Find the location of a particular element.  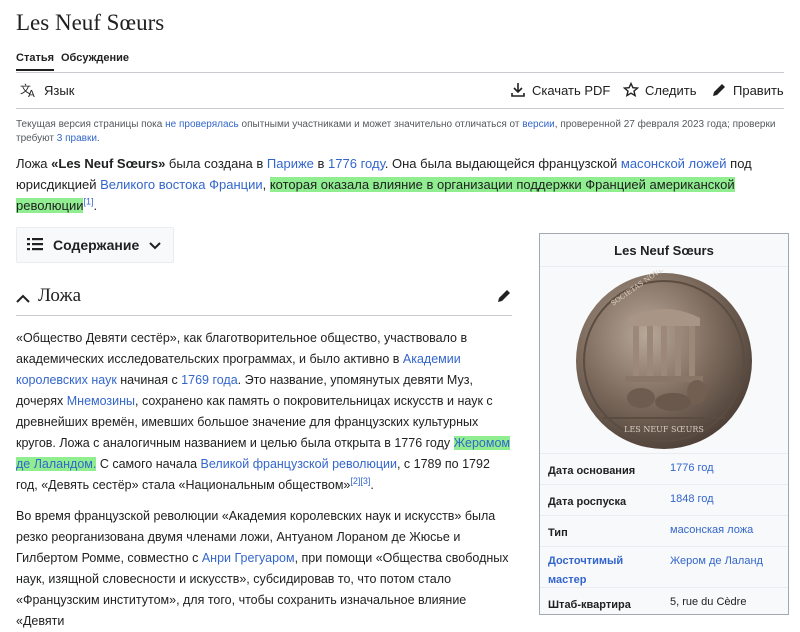

language-label: Язык is located at coordinates (59, 90).